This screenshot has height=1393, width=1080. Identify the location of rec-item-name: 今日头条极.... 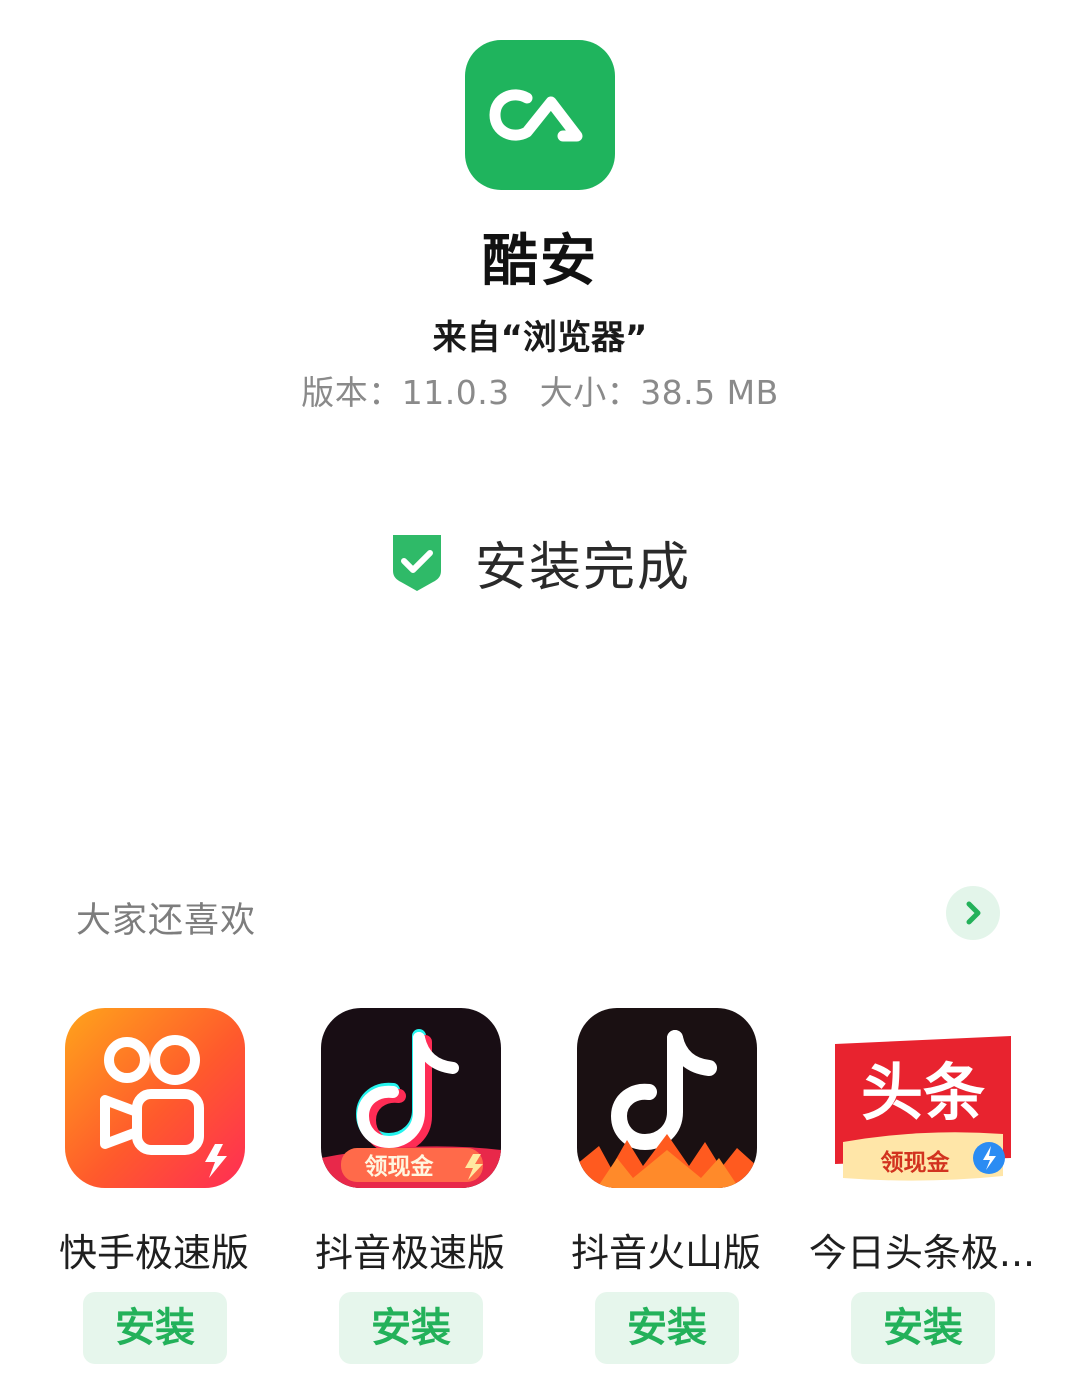
(922, 1253).